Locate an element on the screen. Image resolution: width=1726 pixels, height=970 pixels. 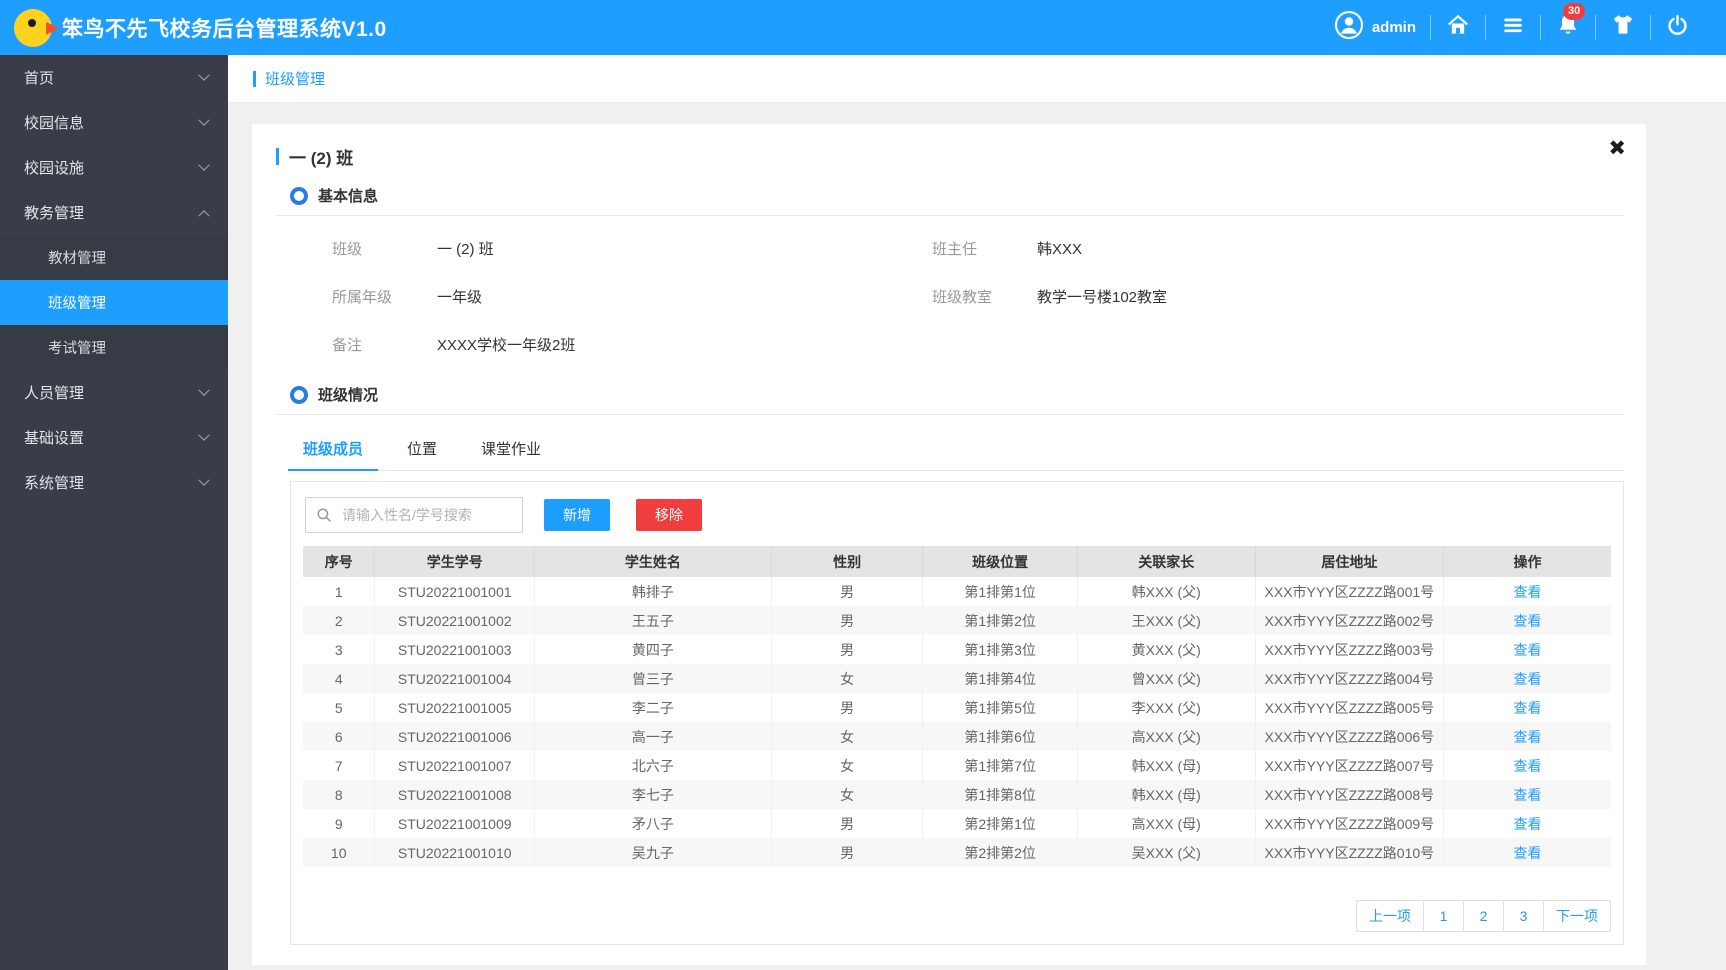
sidebar-subitem-textbook-management: 教材管理 is located at coordinates (114, 257).